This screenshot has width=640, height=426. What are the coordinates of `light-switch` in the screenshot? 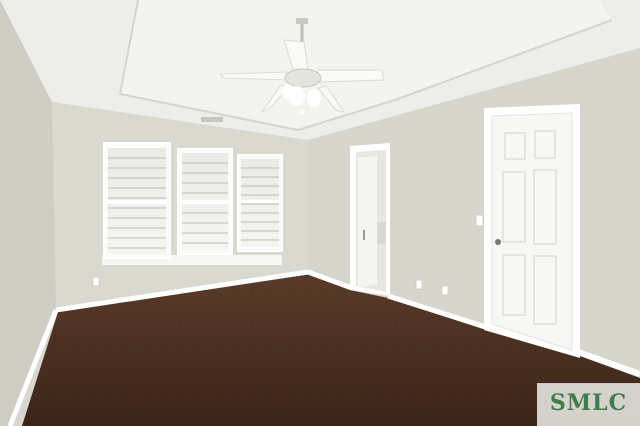 It's located at (479, 220).